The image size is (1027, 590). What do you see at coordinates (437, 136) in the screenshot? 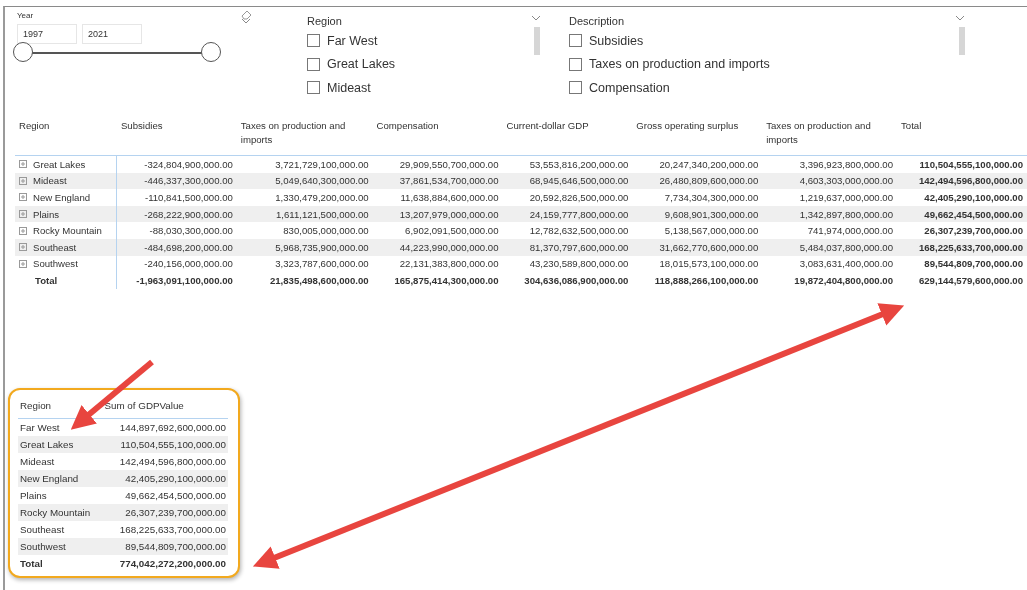
I see `column-header: Compensation` at bounding box center [437, 136].